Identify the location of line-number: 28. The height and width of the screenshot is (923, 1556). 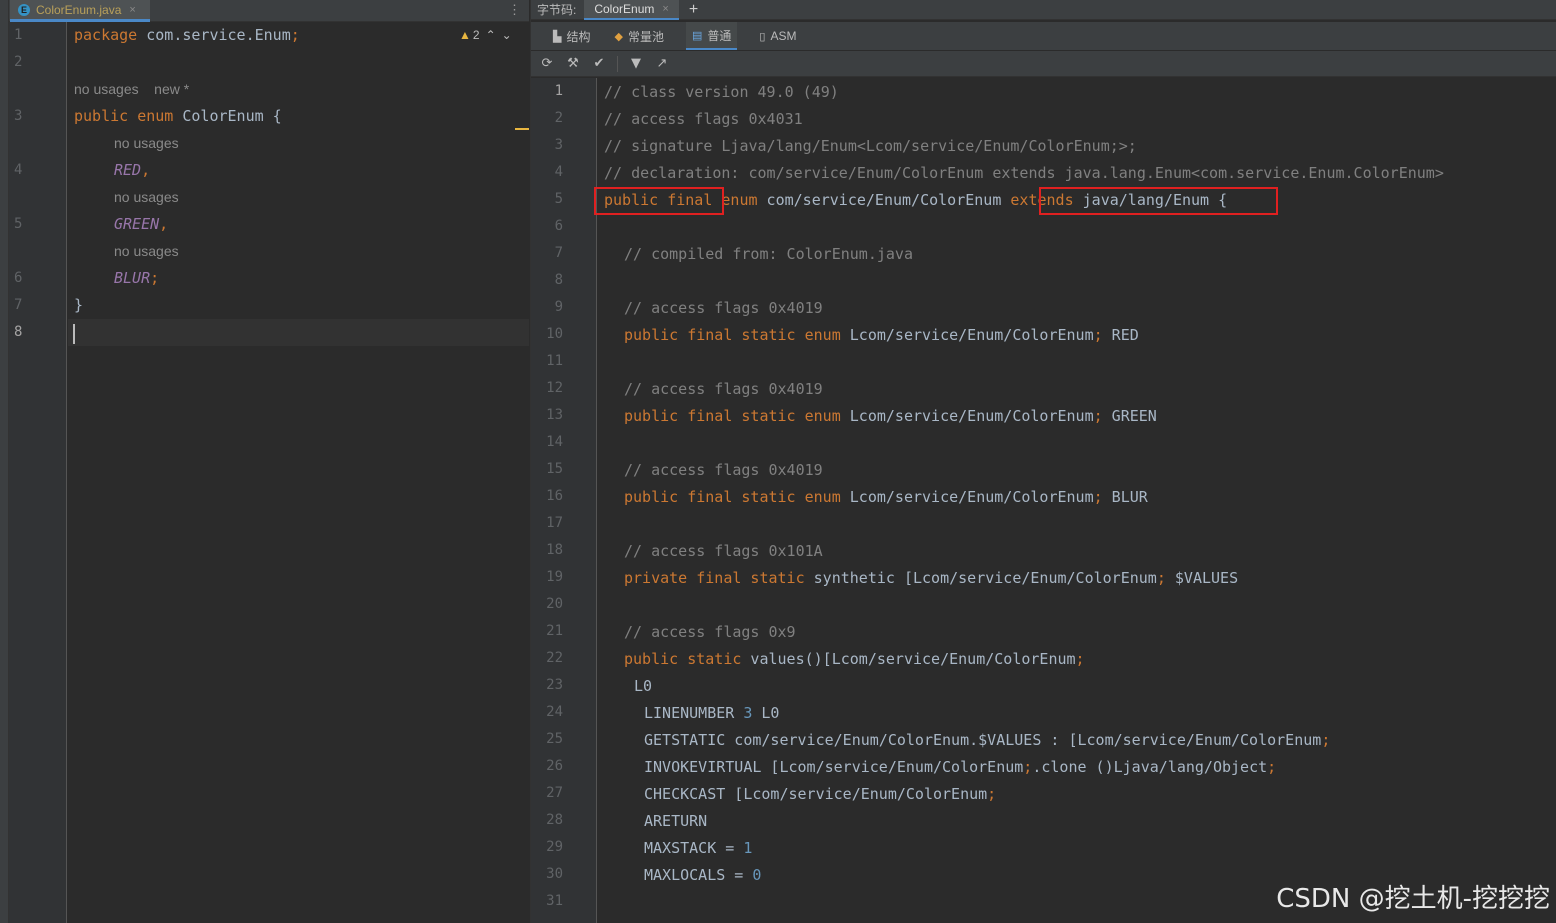
(554, 820).